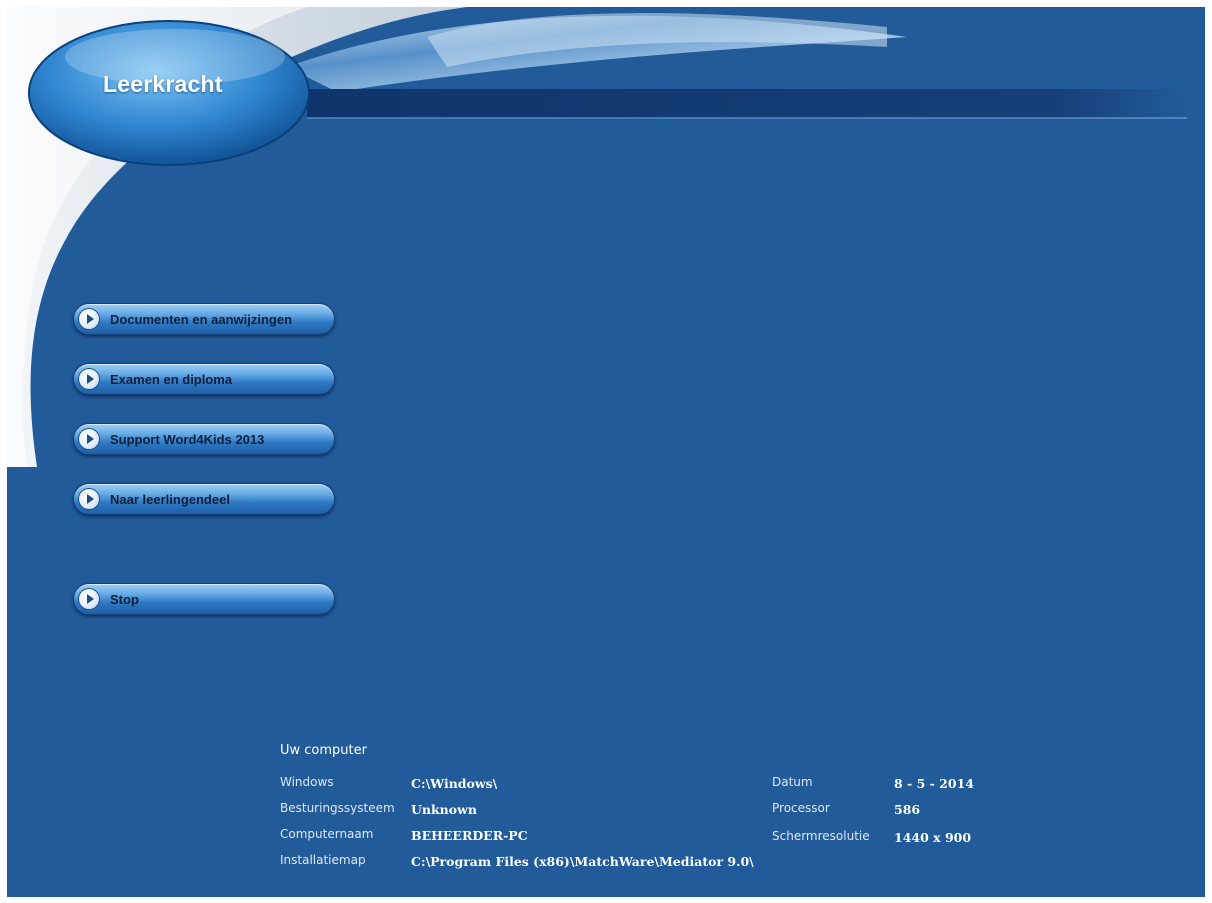 The width and height of the screenshot is (1212, 903). I want to click on menu-button-leerlingendeel: Naar leerlingendeel, so click(204, 499).